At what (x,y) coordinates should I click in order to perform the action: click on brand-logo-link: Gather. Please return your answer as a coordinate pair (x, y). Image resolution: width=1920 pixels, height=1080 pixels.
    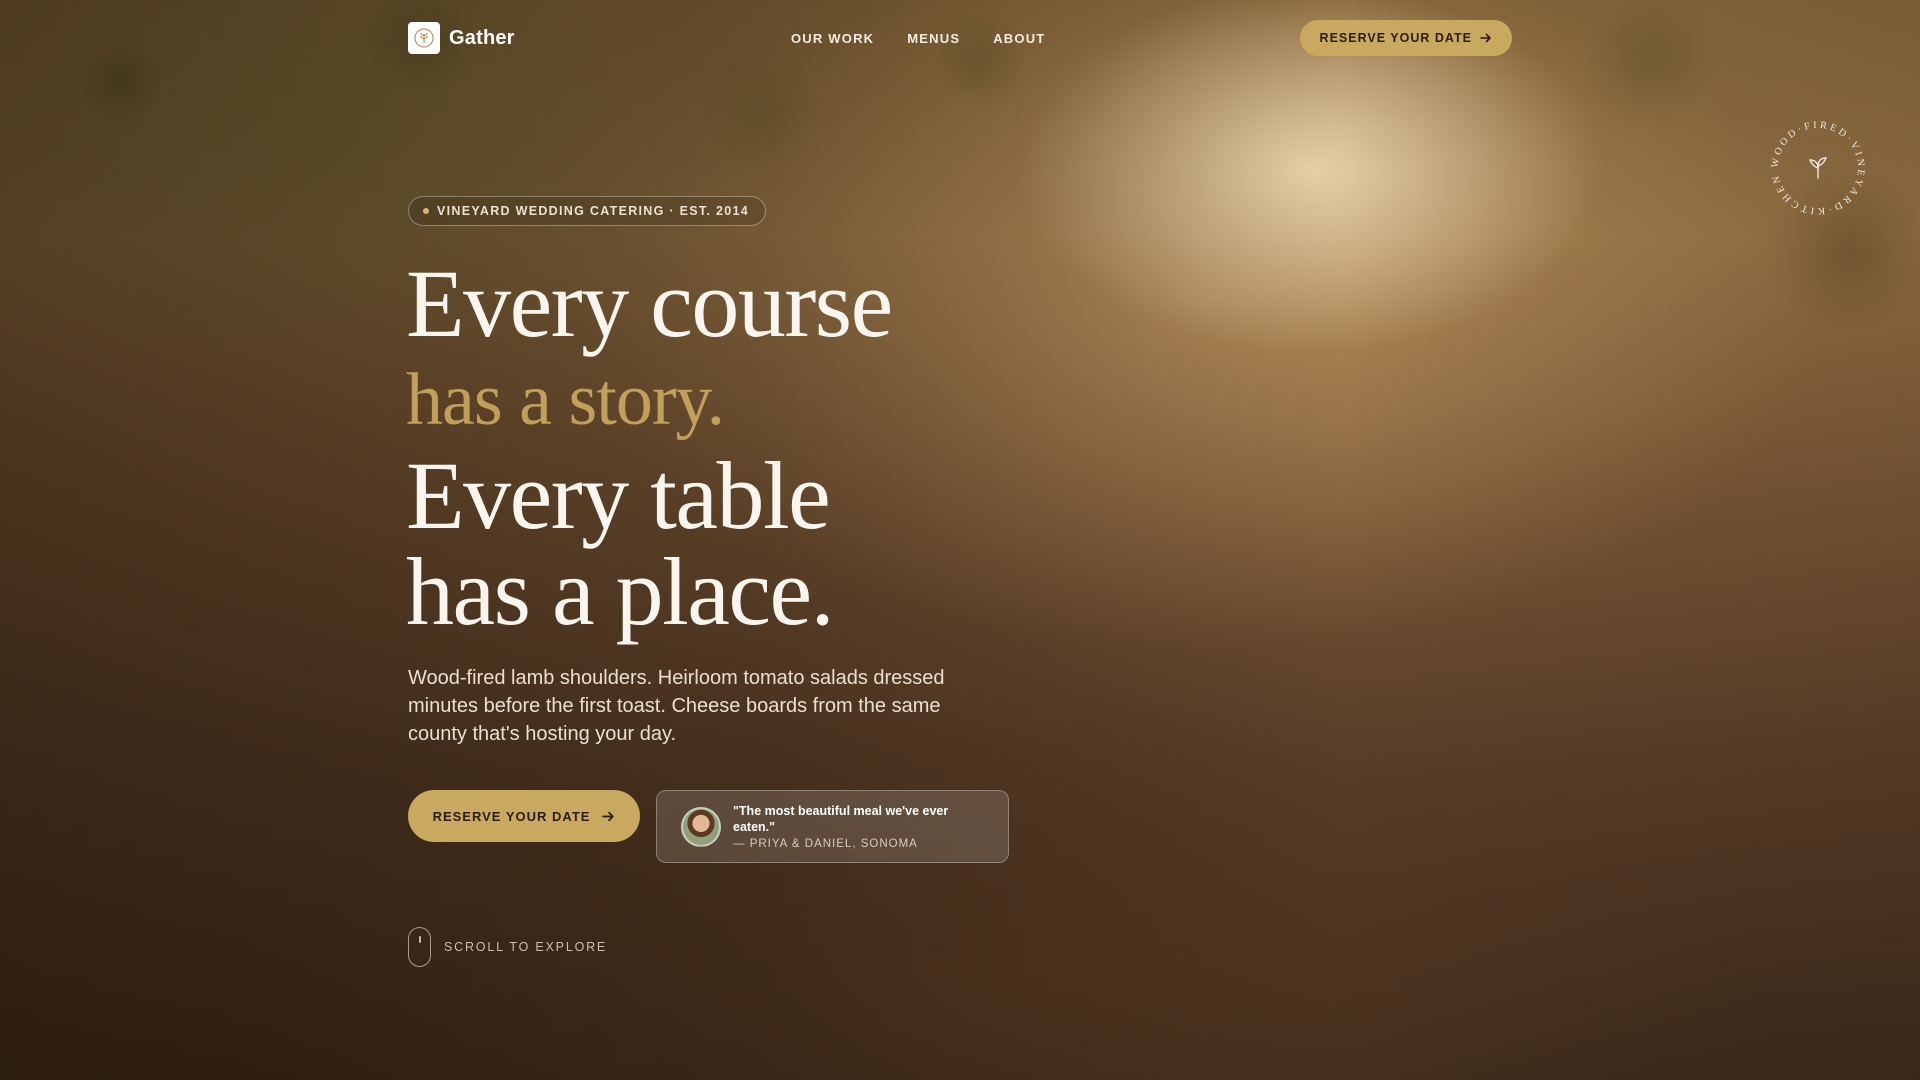
    Looking at the image, I should click on (461, 38).